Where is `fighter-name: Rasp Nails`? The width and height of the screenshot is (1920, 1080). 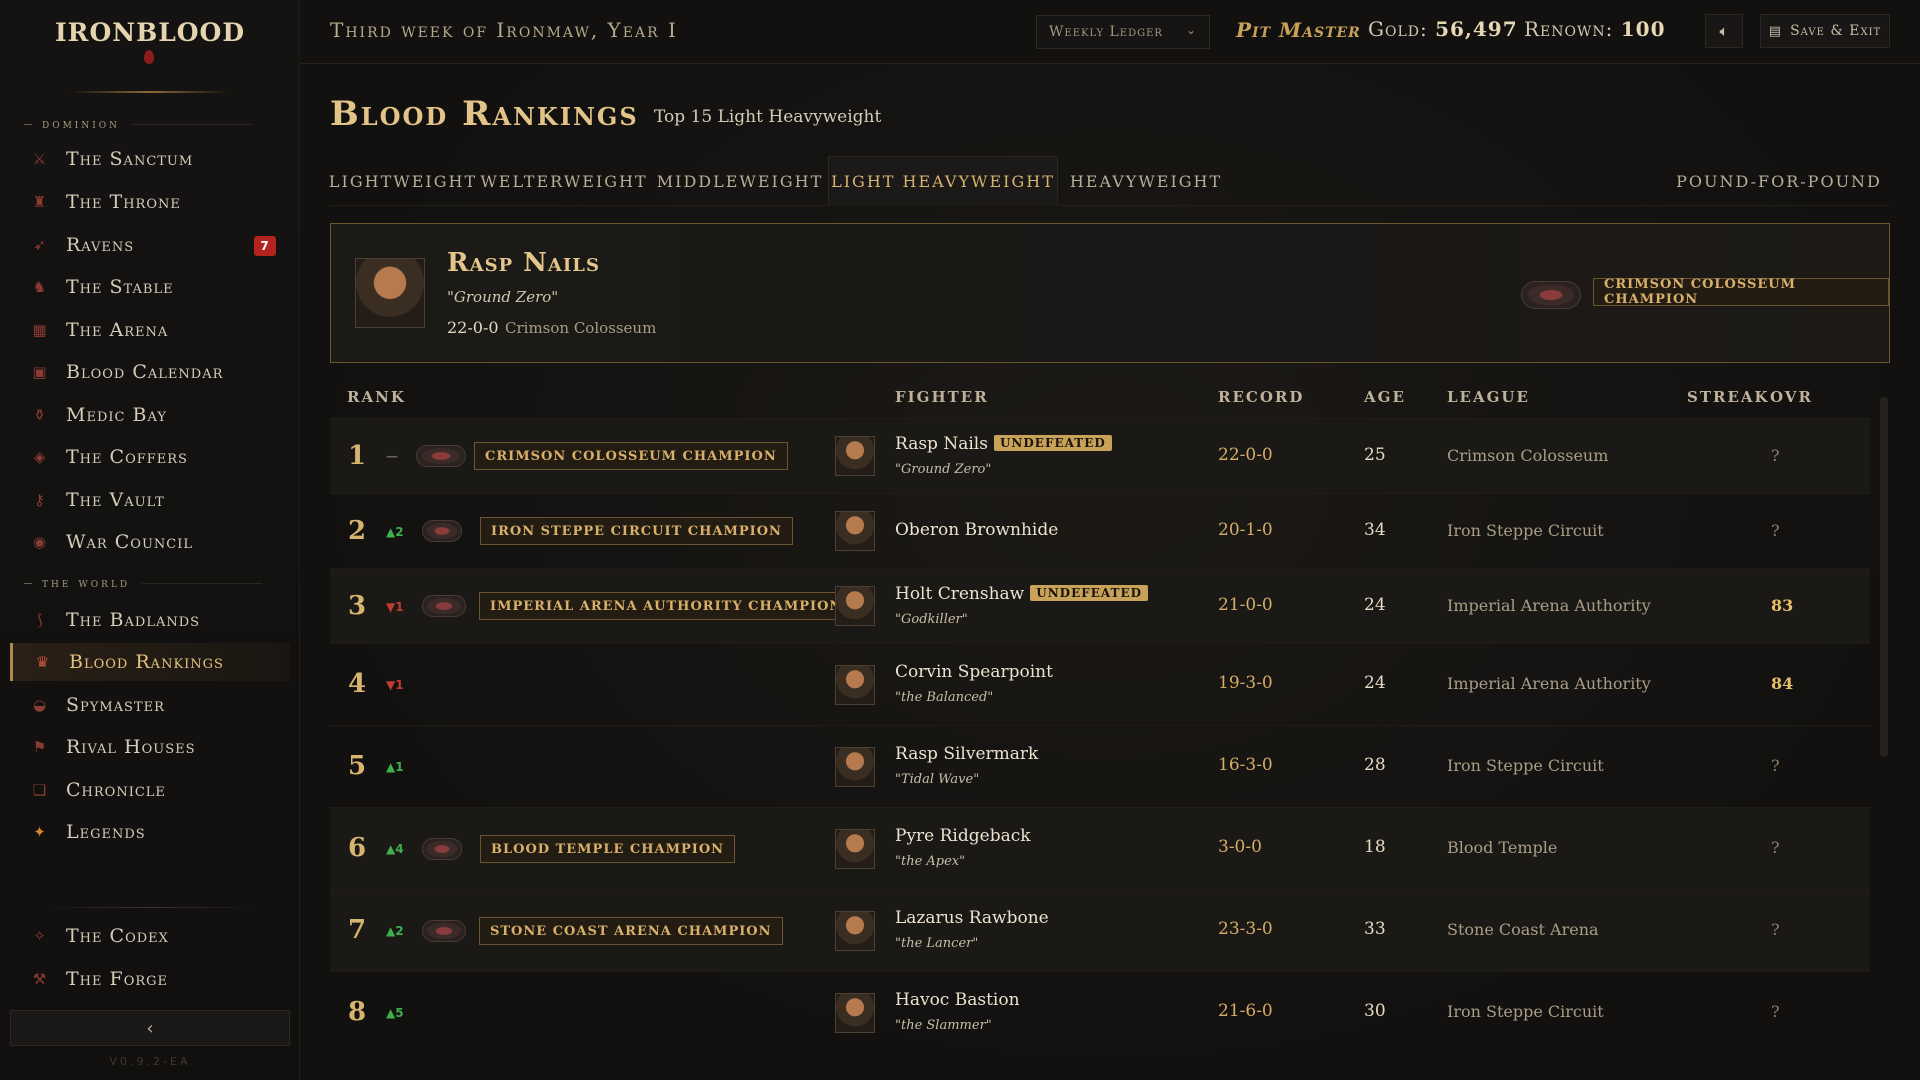
fighter-name: Rasp Nails is located at coordinates (941, 444).